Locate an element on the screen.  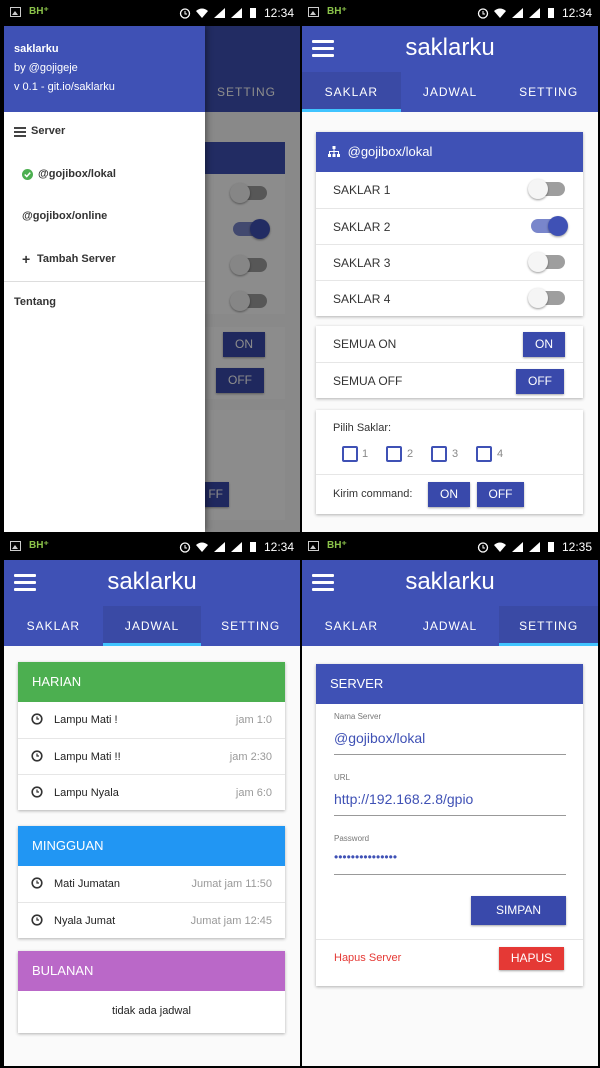
schedule-row: Mati Jumatan Jumat jam 11:50 is located at coordinates (151, 884).